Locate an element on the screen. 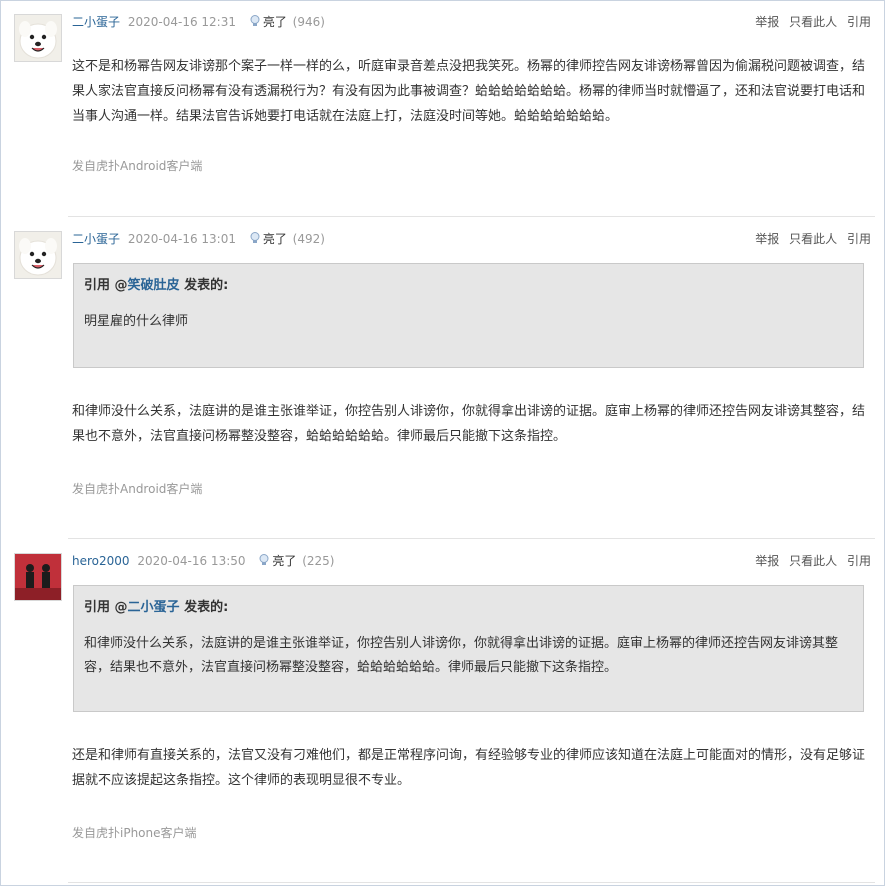 Image resolution: width=885 pixels, height=886 pixels. post-meta: hero2000 2020-04-16 13:50 亮了 (225) is located at coordinates (203, 560).